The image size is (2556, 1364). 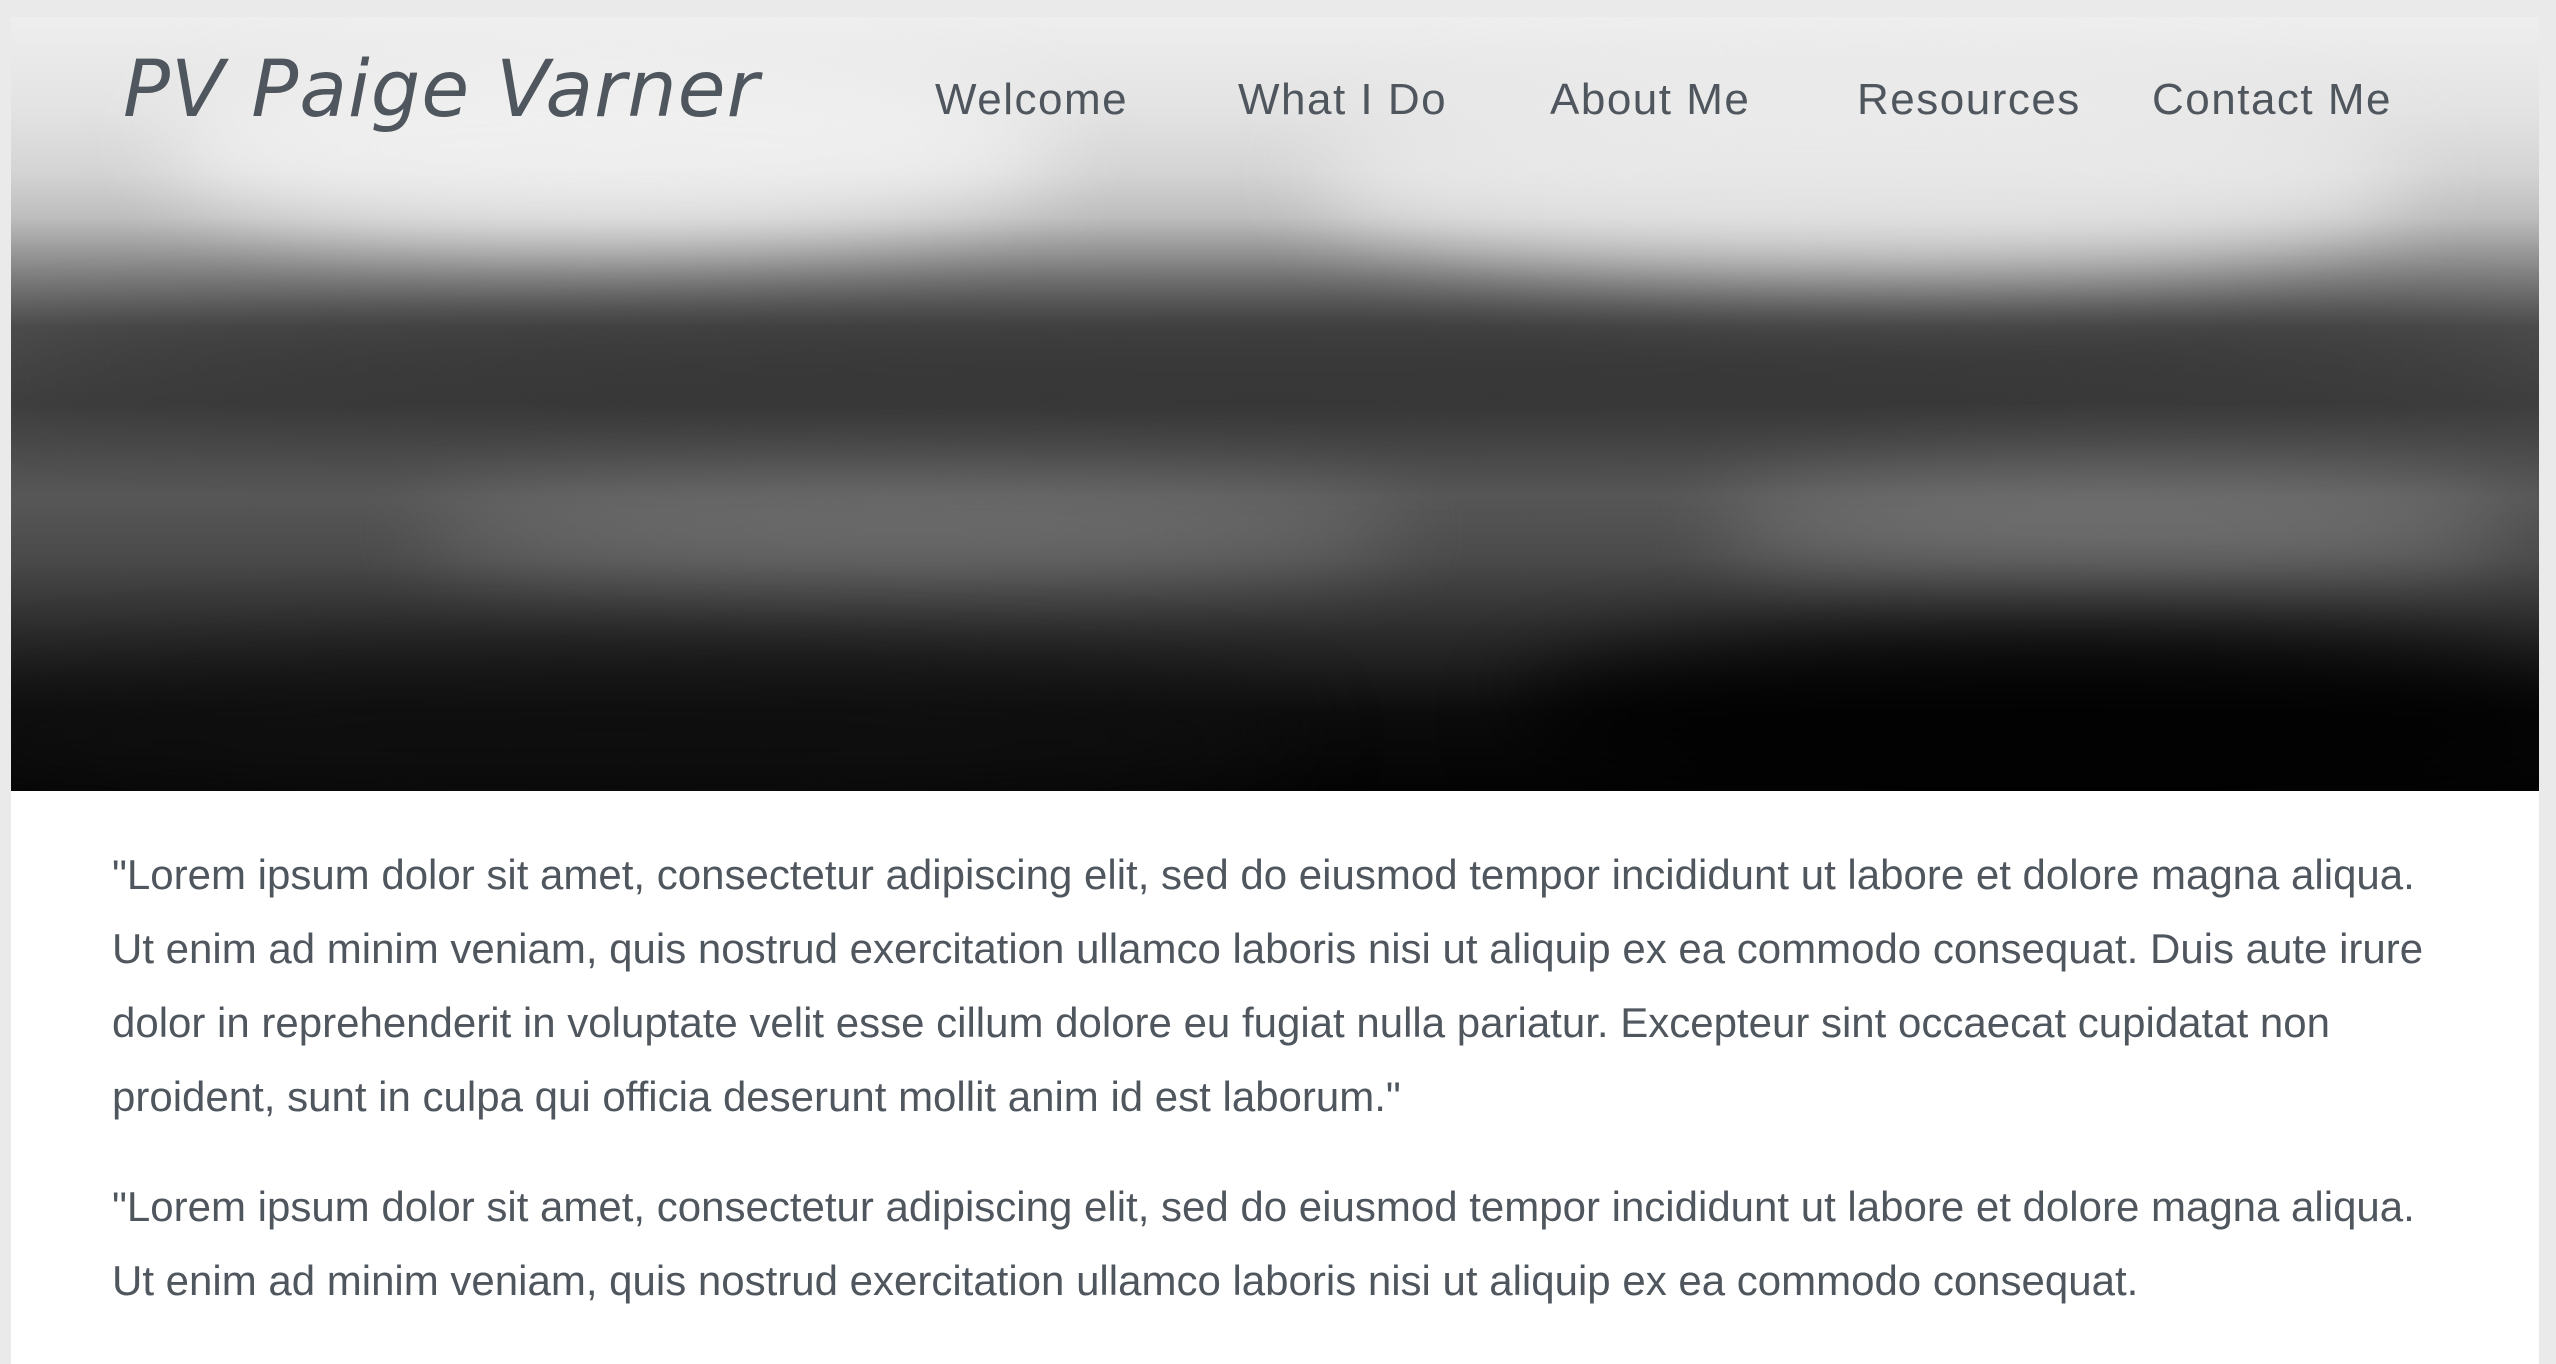 I want to click on nav-item-welcome: Welcome, so click(x=1031, y=100).